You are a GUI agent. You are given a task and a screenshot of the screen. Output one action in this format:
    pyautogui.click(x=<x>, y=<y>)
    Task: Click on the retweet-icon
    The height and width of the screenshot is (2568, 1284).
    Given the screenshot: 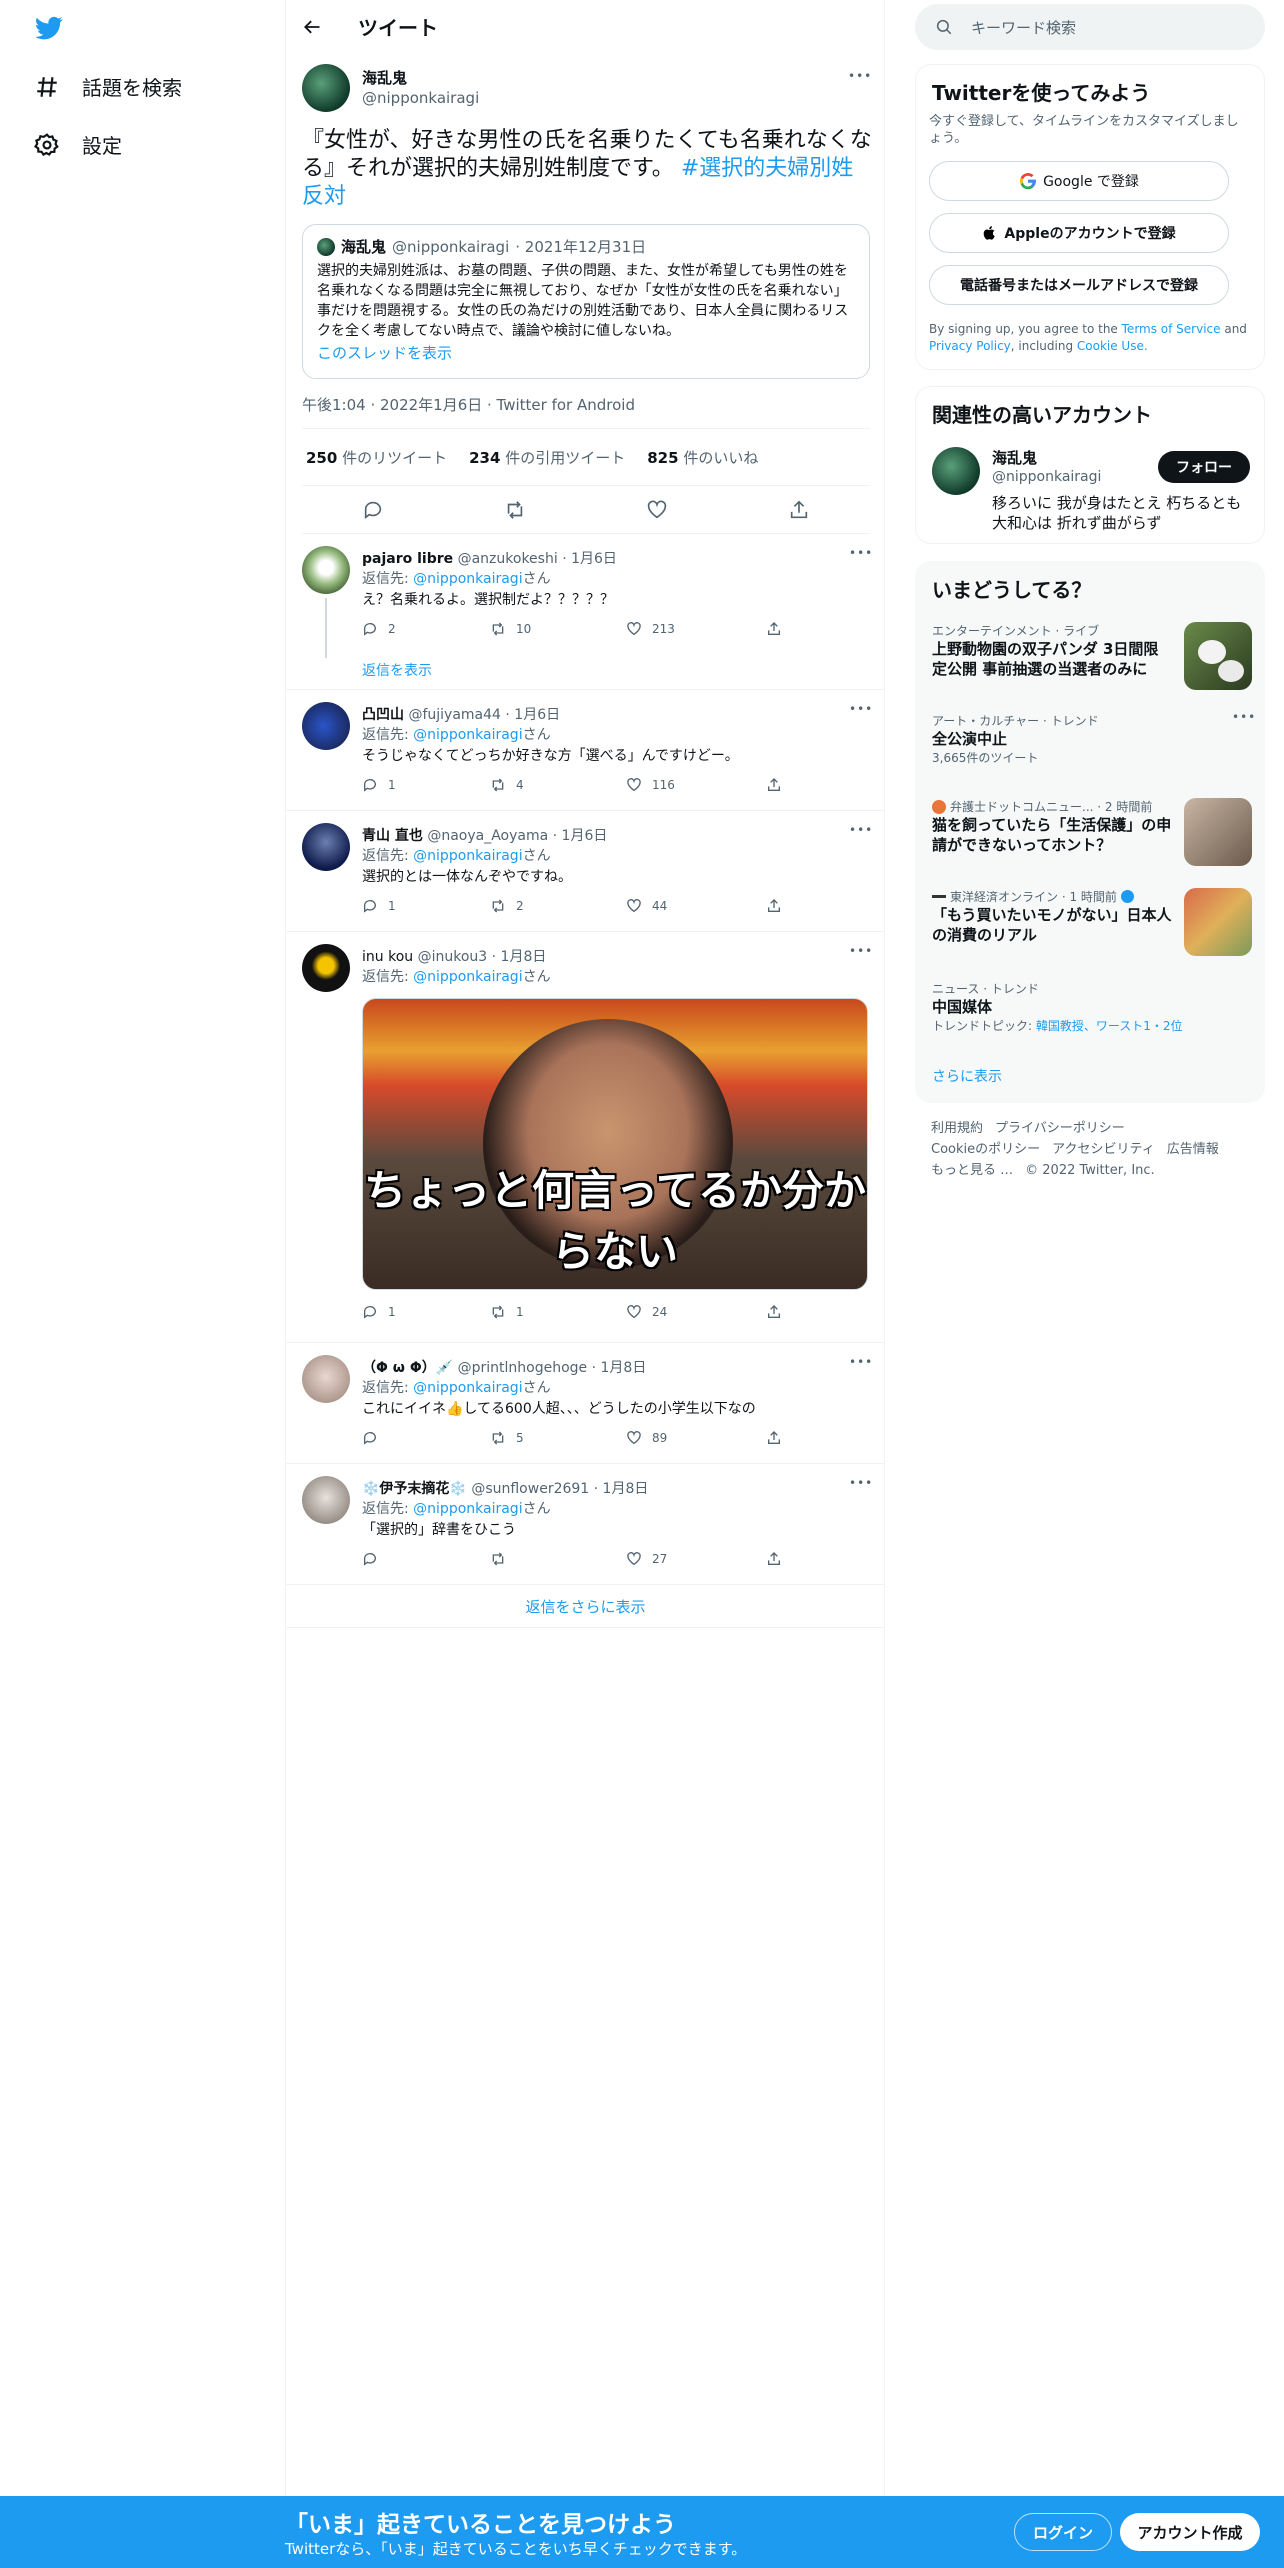 What is the action you would take?
    pyautogui.click(x=515, y=510)
    